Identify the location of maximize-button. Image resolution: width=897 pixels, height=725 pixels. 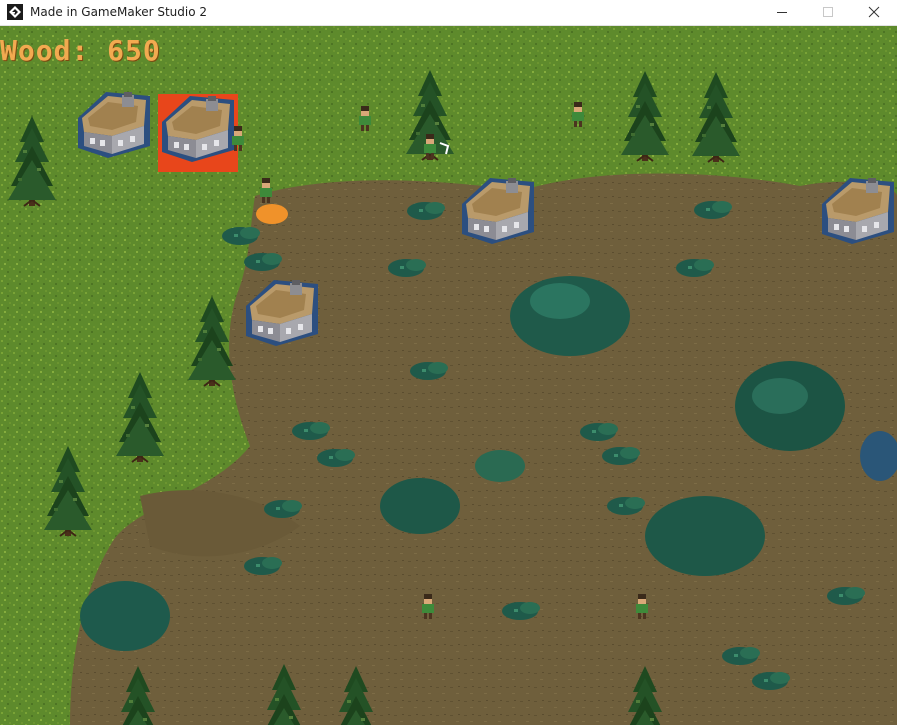
(828, 12).